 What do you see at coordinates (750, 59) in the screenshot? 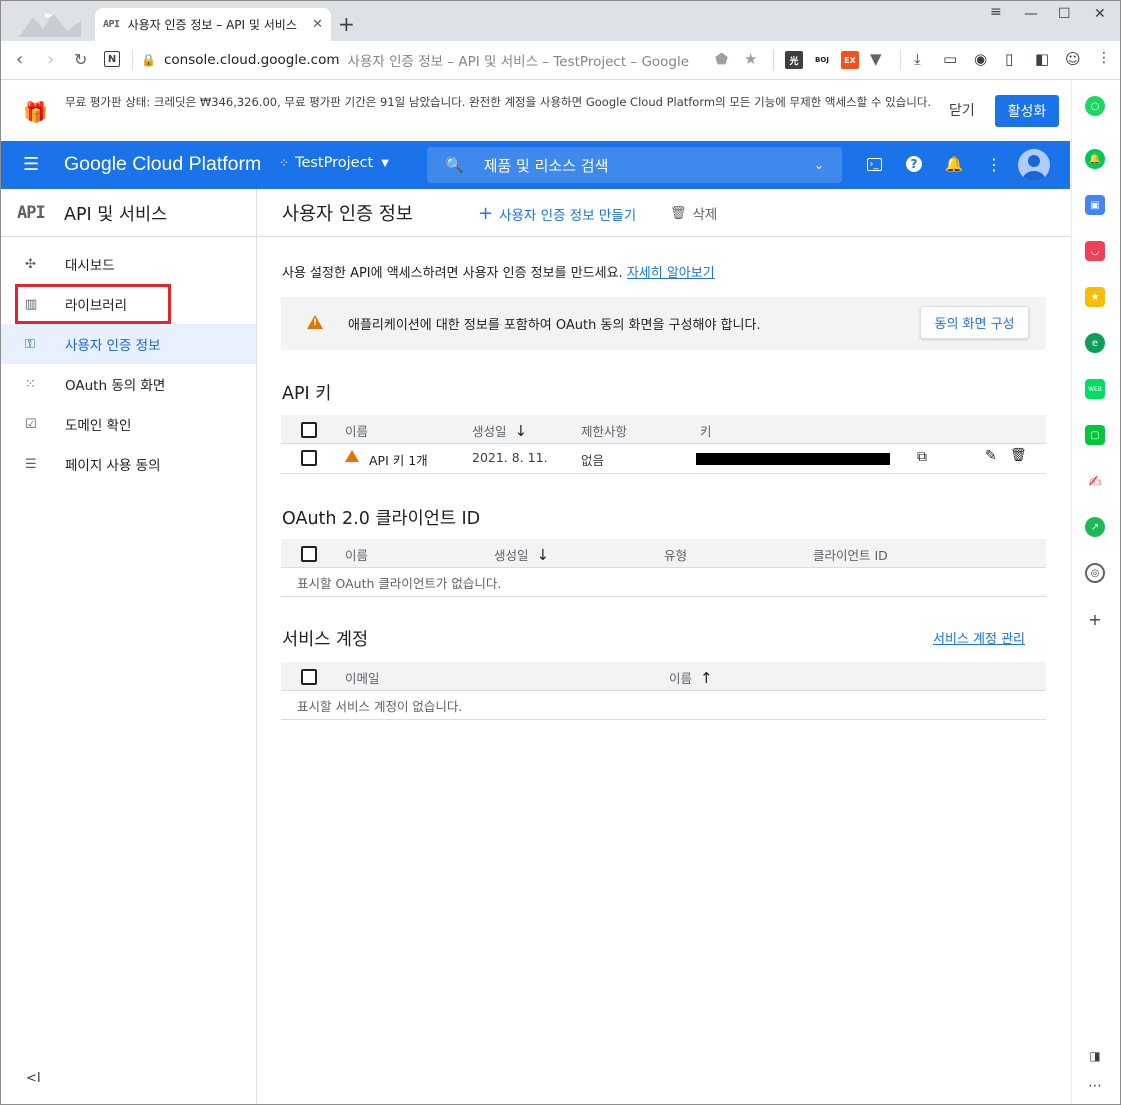
I see `bookmark-star-icon: ★` at bounding box center [750, 59].